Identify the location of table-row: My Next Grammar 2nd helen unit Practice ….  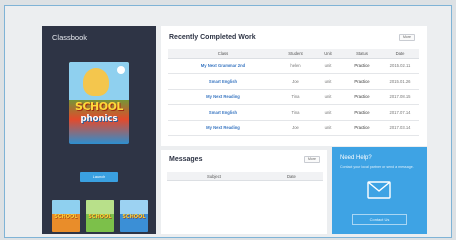
(293, 66).